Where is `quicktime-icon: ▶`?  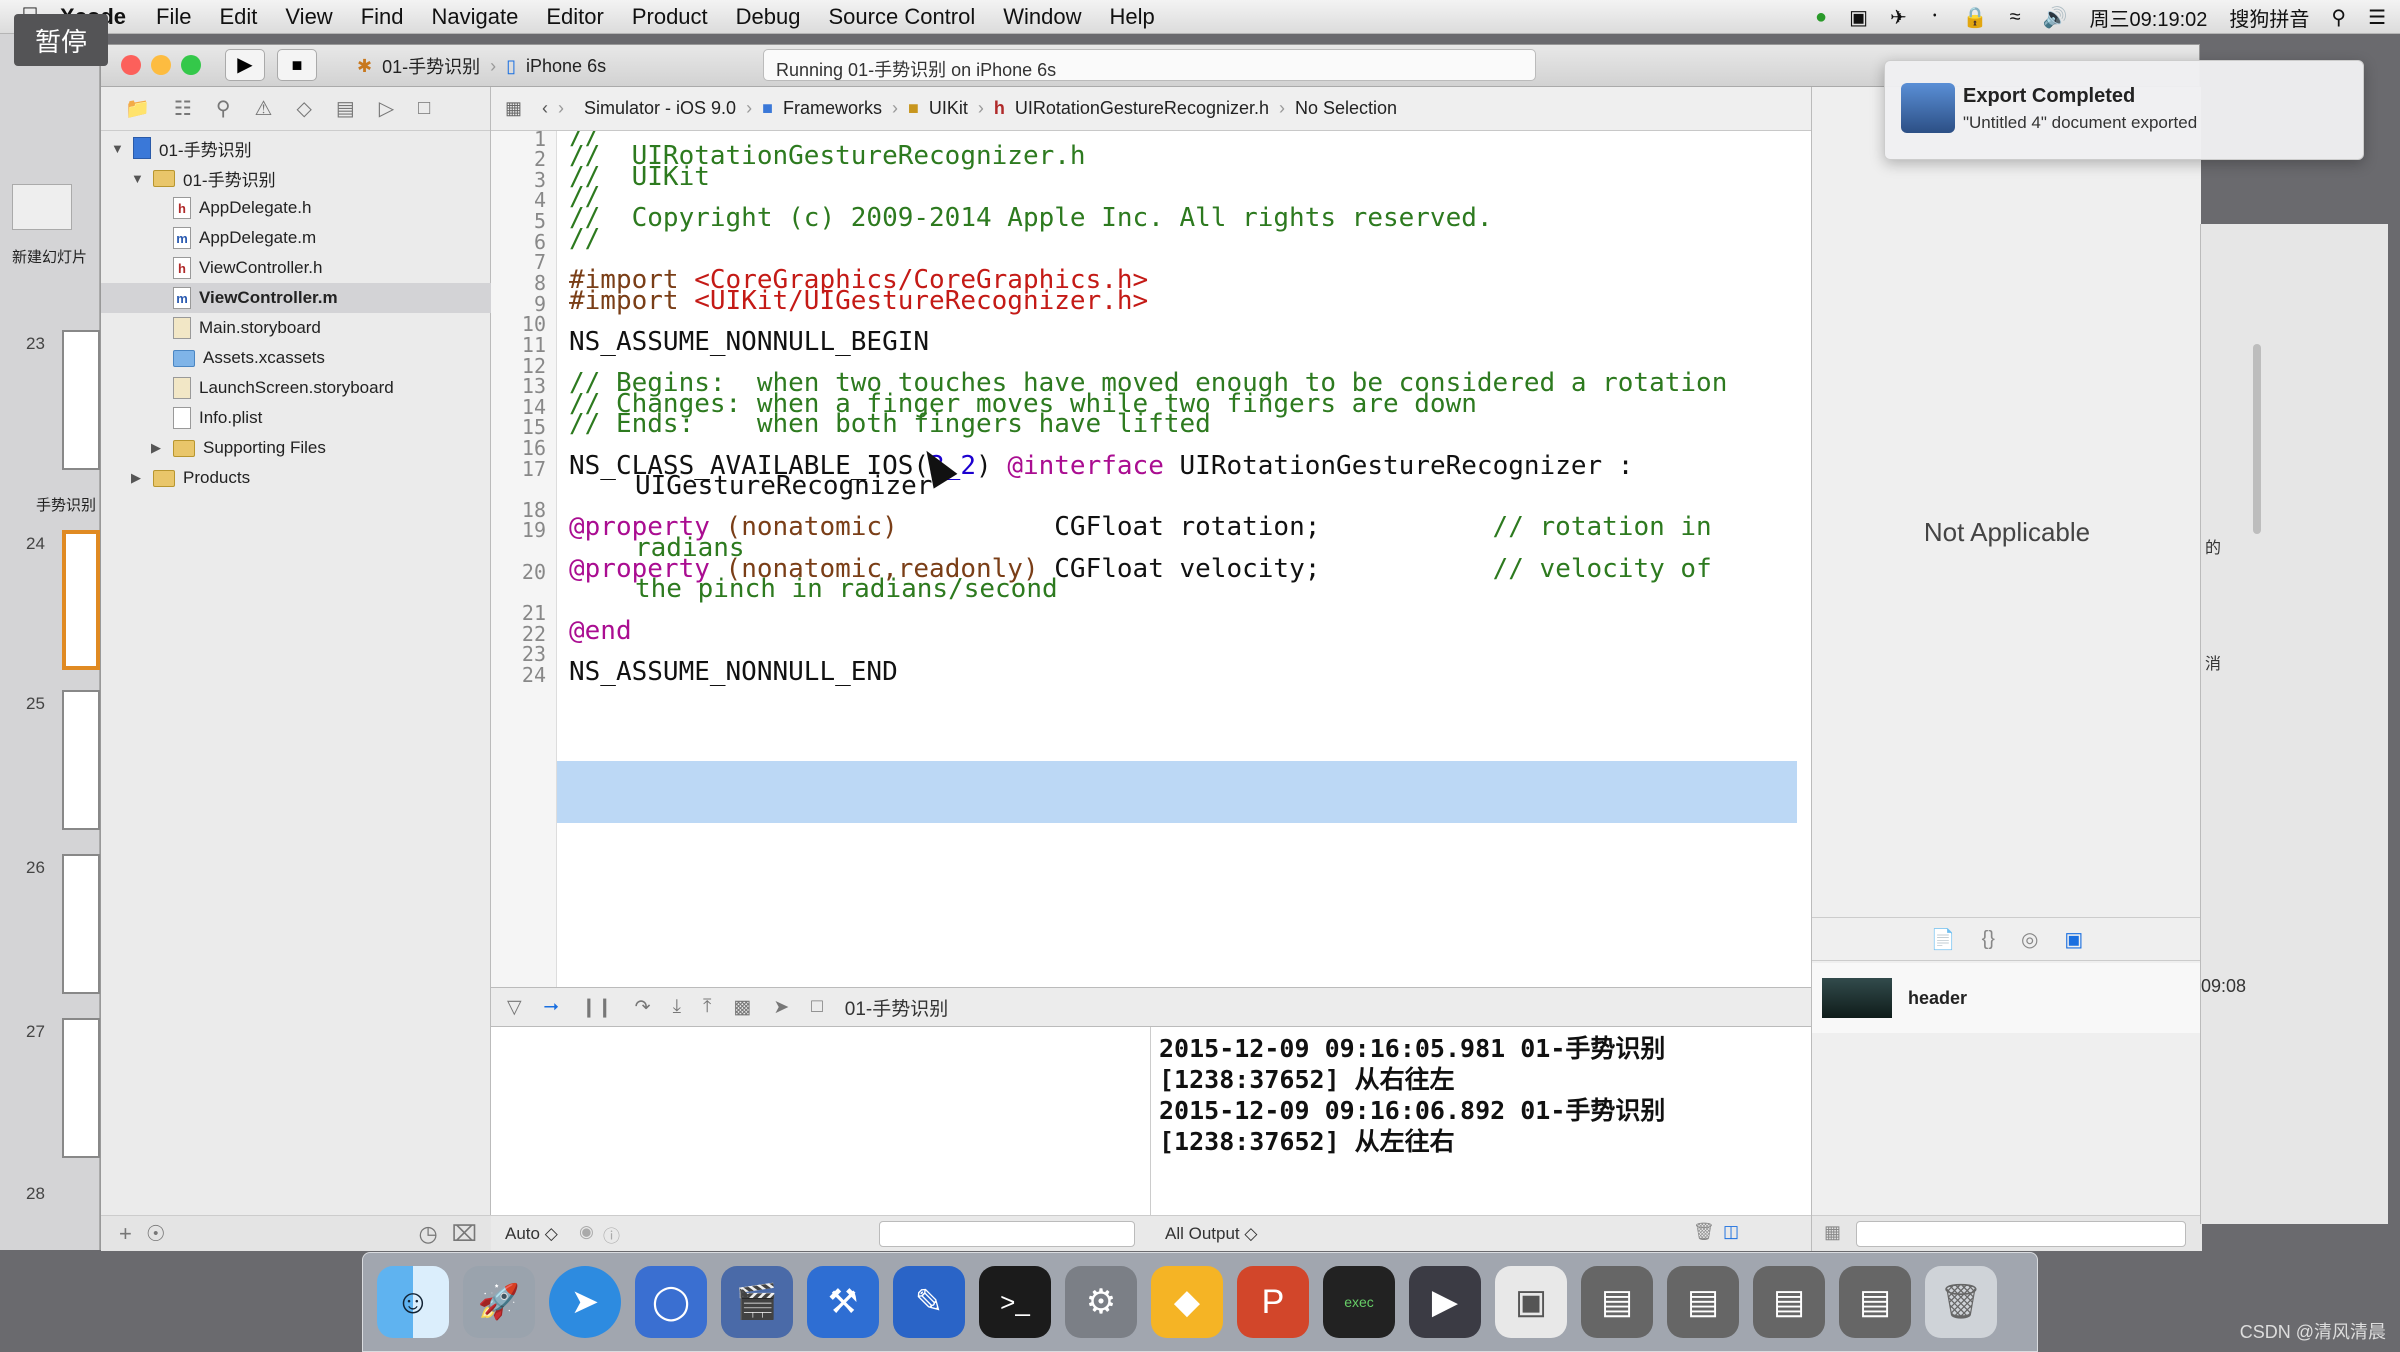
quicktime-icon: ▶ is located at coordinates (1445, 1302).